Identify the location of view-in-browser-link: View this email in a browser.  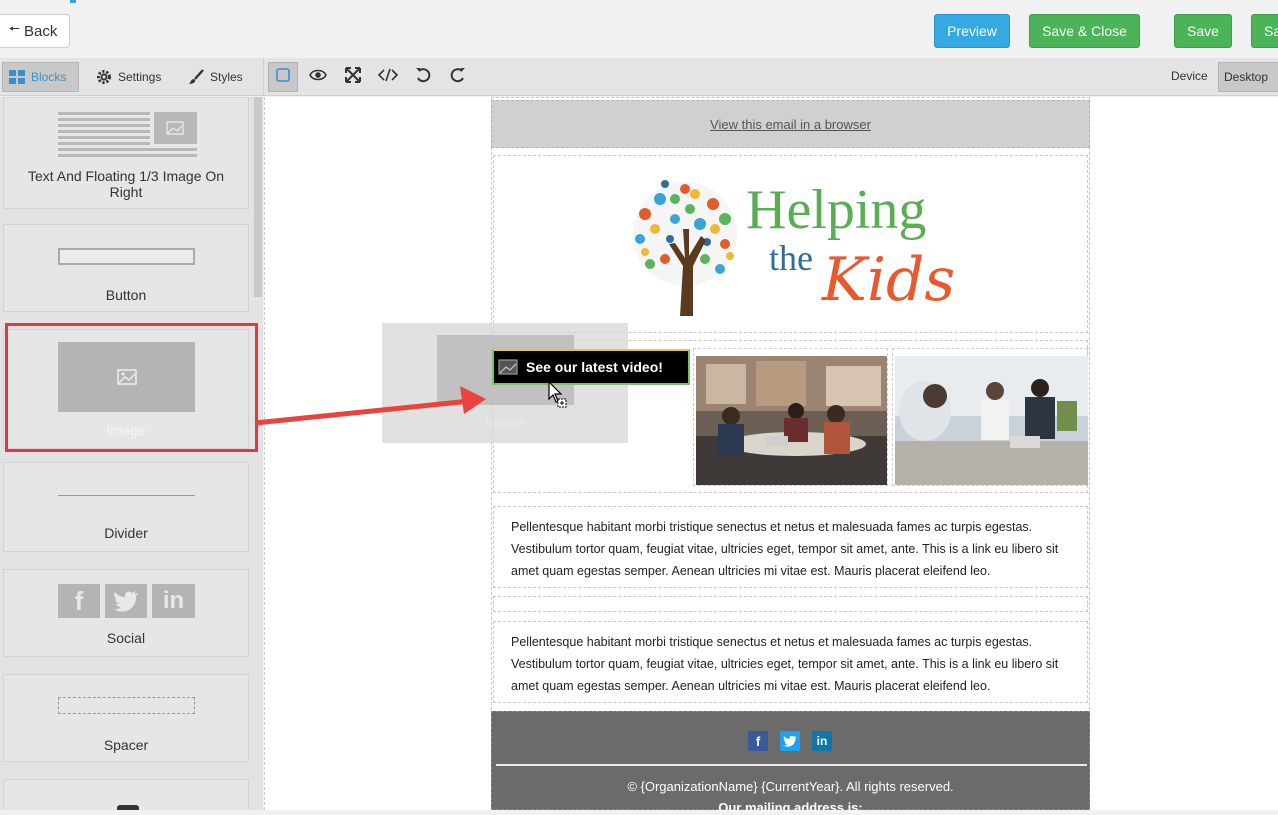
(790, 124).